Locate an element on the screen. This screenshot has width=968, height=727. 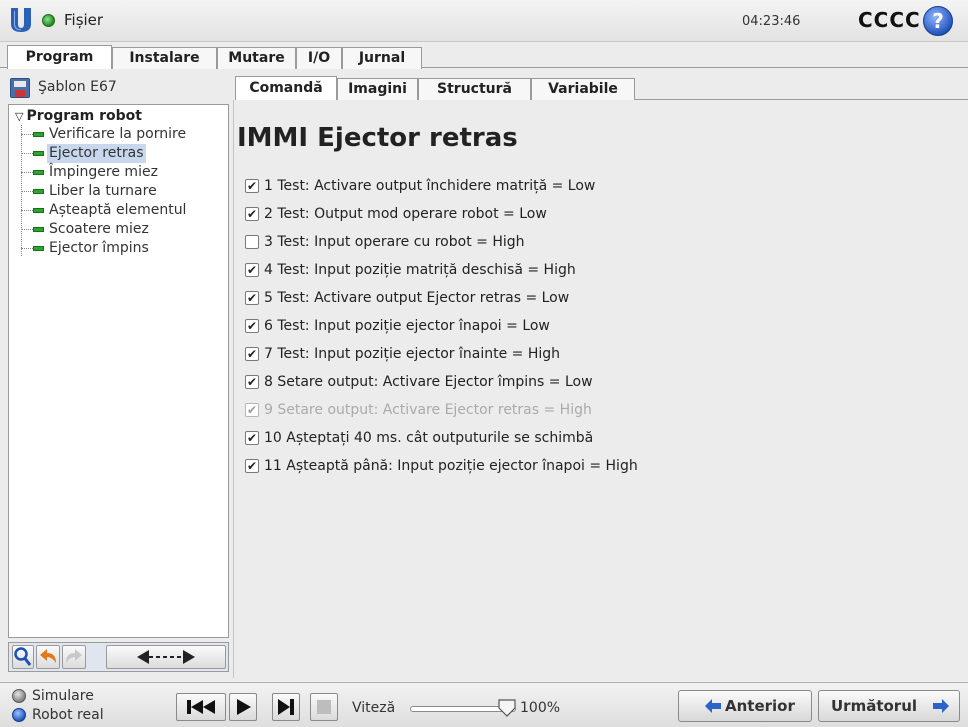
tree-root: ▽ Program robot is located at coordinates (78, 116).